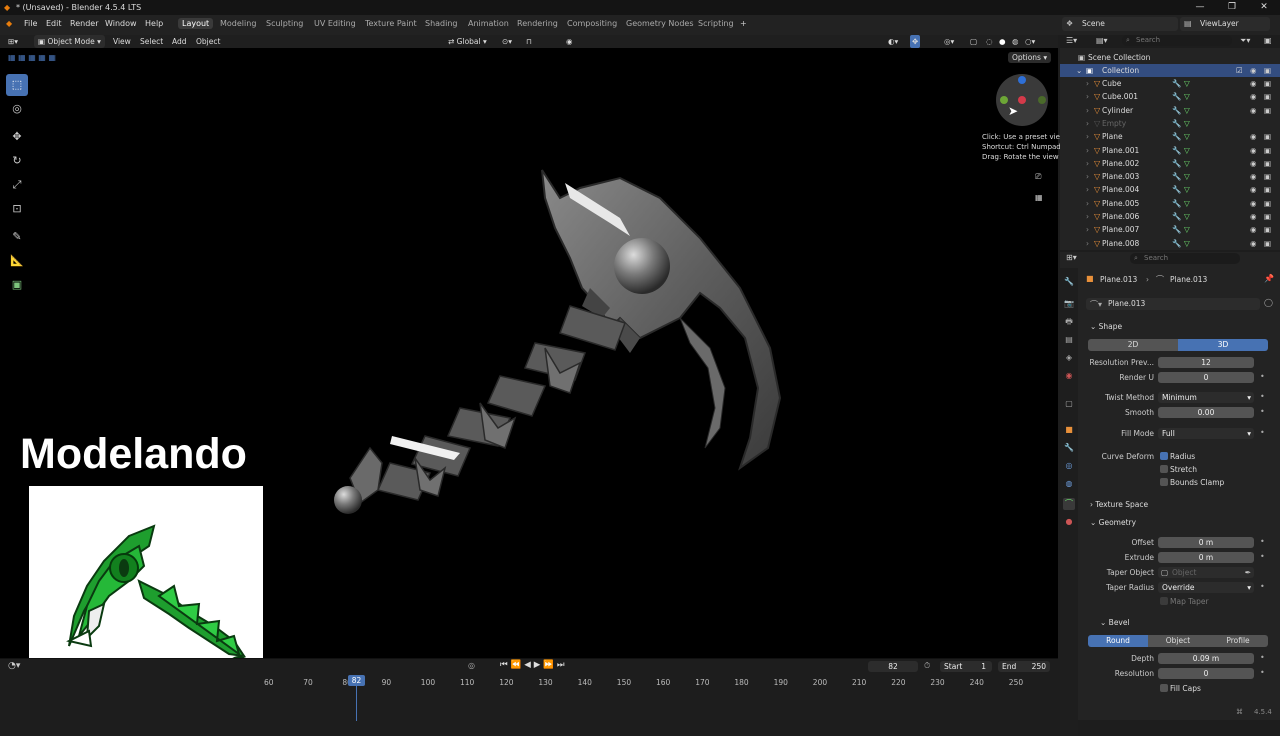  What do you see at coordinates (17, 209) in the screenshot?
I see `transform-tool-icon: ⊡` at bounding box center [17, 209].